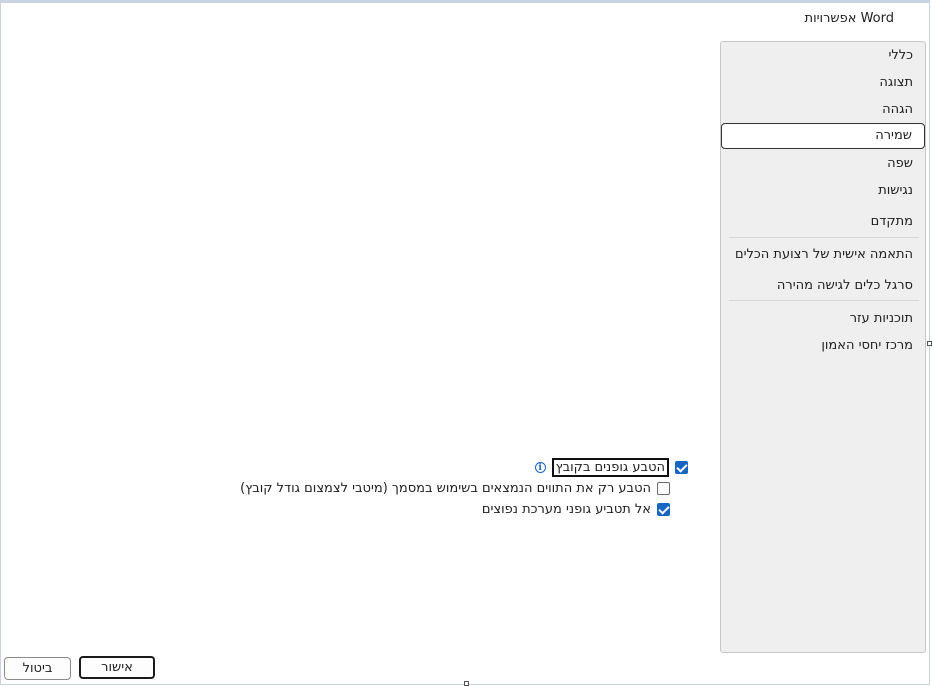 Image resolution: width=932 pixels, height=687 pixels. I want to click on cancel-button: ביטול, so click(37, 668).